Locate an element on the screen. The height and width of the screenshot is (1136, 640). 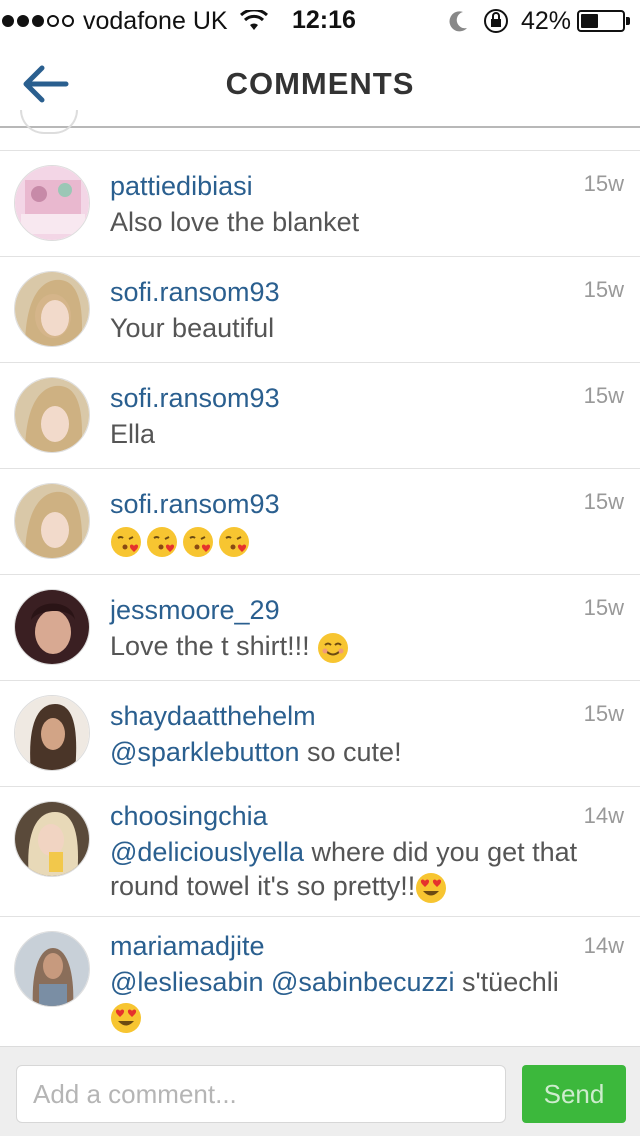
battery-icon is located at coordinates (601, 21).